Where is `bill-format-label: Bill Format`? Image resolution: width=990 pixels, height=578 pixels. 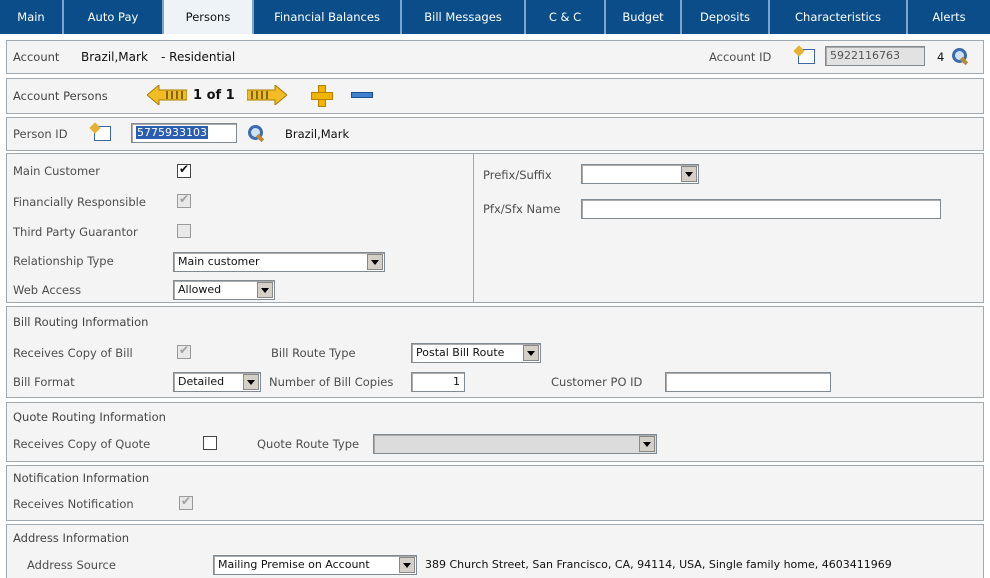
bill-format-label: Bill Format is located at coordinates (44, 382).